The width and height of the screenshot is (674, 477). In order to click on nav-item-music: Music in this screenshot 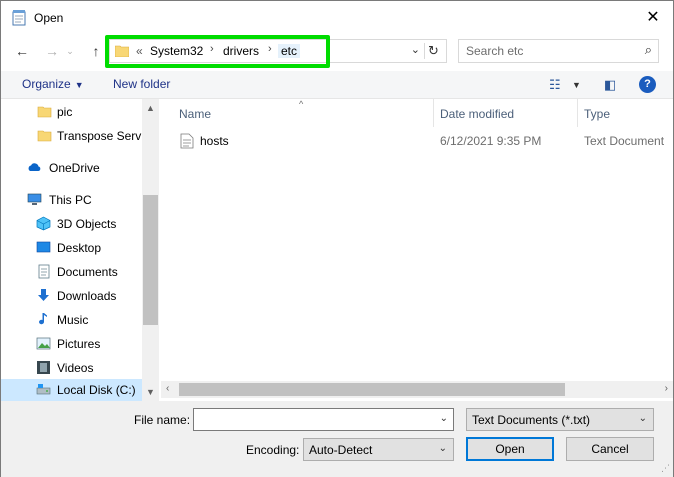, I will do `click(71, 320)`.